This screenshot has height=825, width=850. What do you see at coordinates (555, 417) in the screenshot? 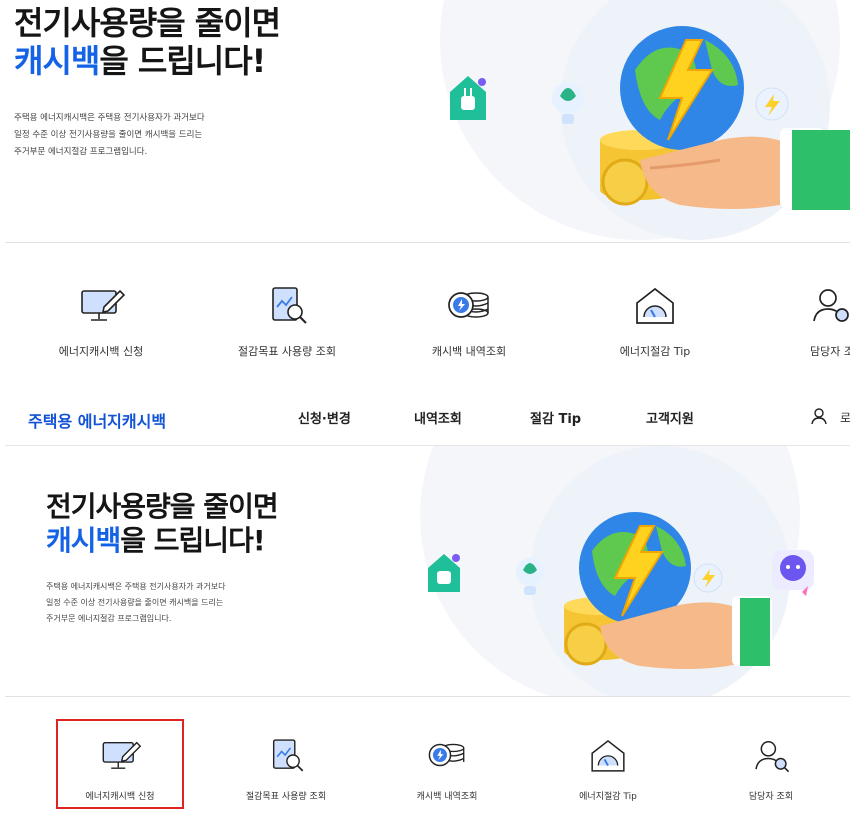
I see `gnb-link-saving-tip: 절감 Tip` at bounding box center [555, 417].